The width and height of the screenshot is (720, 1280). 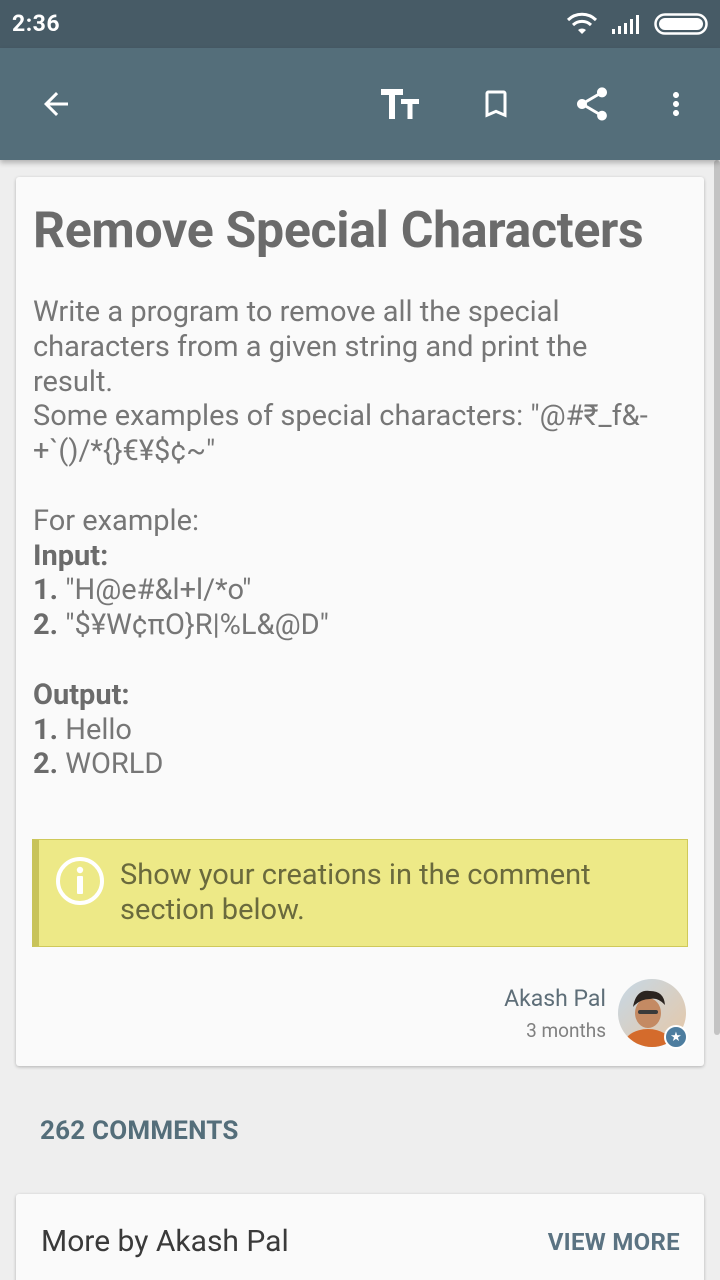 I want to click on output-item: 1. Hello, so click(x=82, y=729).